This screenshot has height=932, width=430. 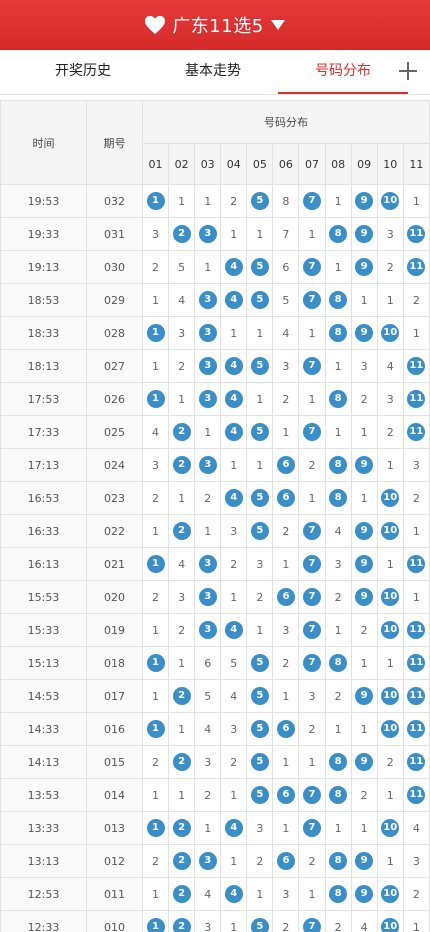 What do you see at coordinates (214, 25) in the screenshot?
I see `lottery-selector: 广东11选5` at bounding box center [214, 25].